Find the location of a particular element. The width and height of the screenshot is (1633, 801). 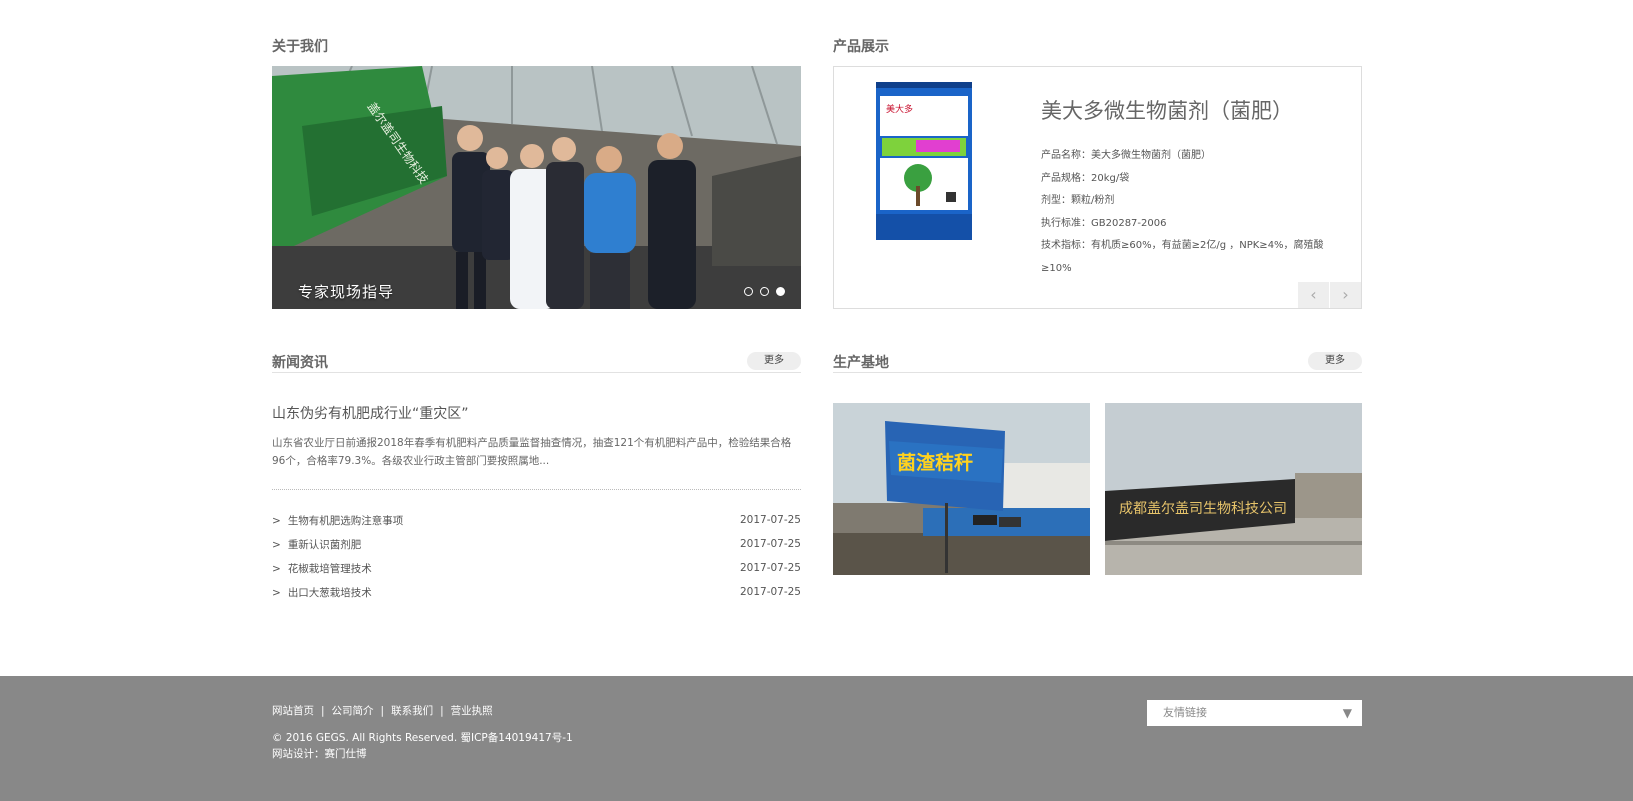

spec-row-size: 产品规格：20kg/袋 is located at coordinates (1085, 178).